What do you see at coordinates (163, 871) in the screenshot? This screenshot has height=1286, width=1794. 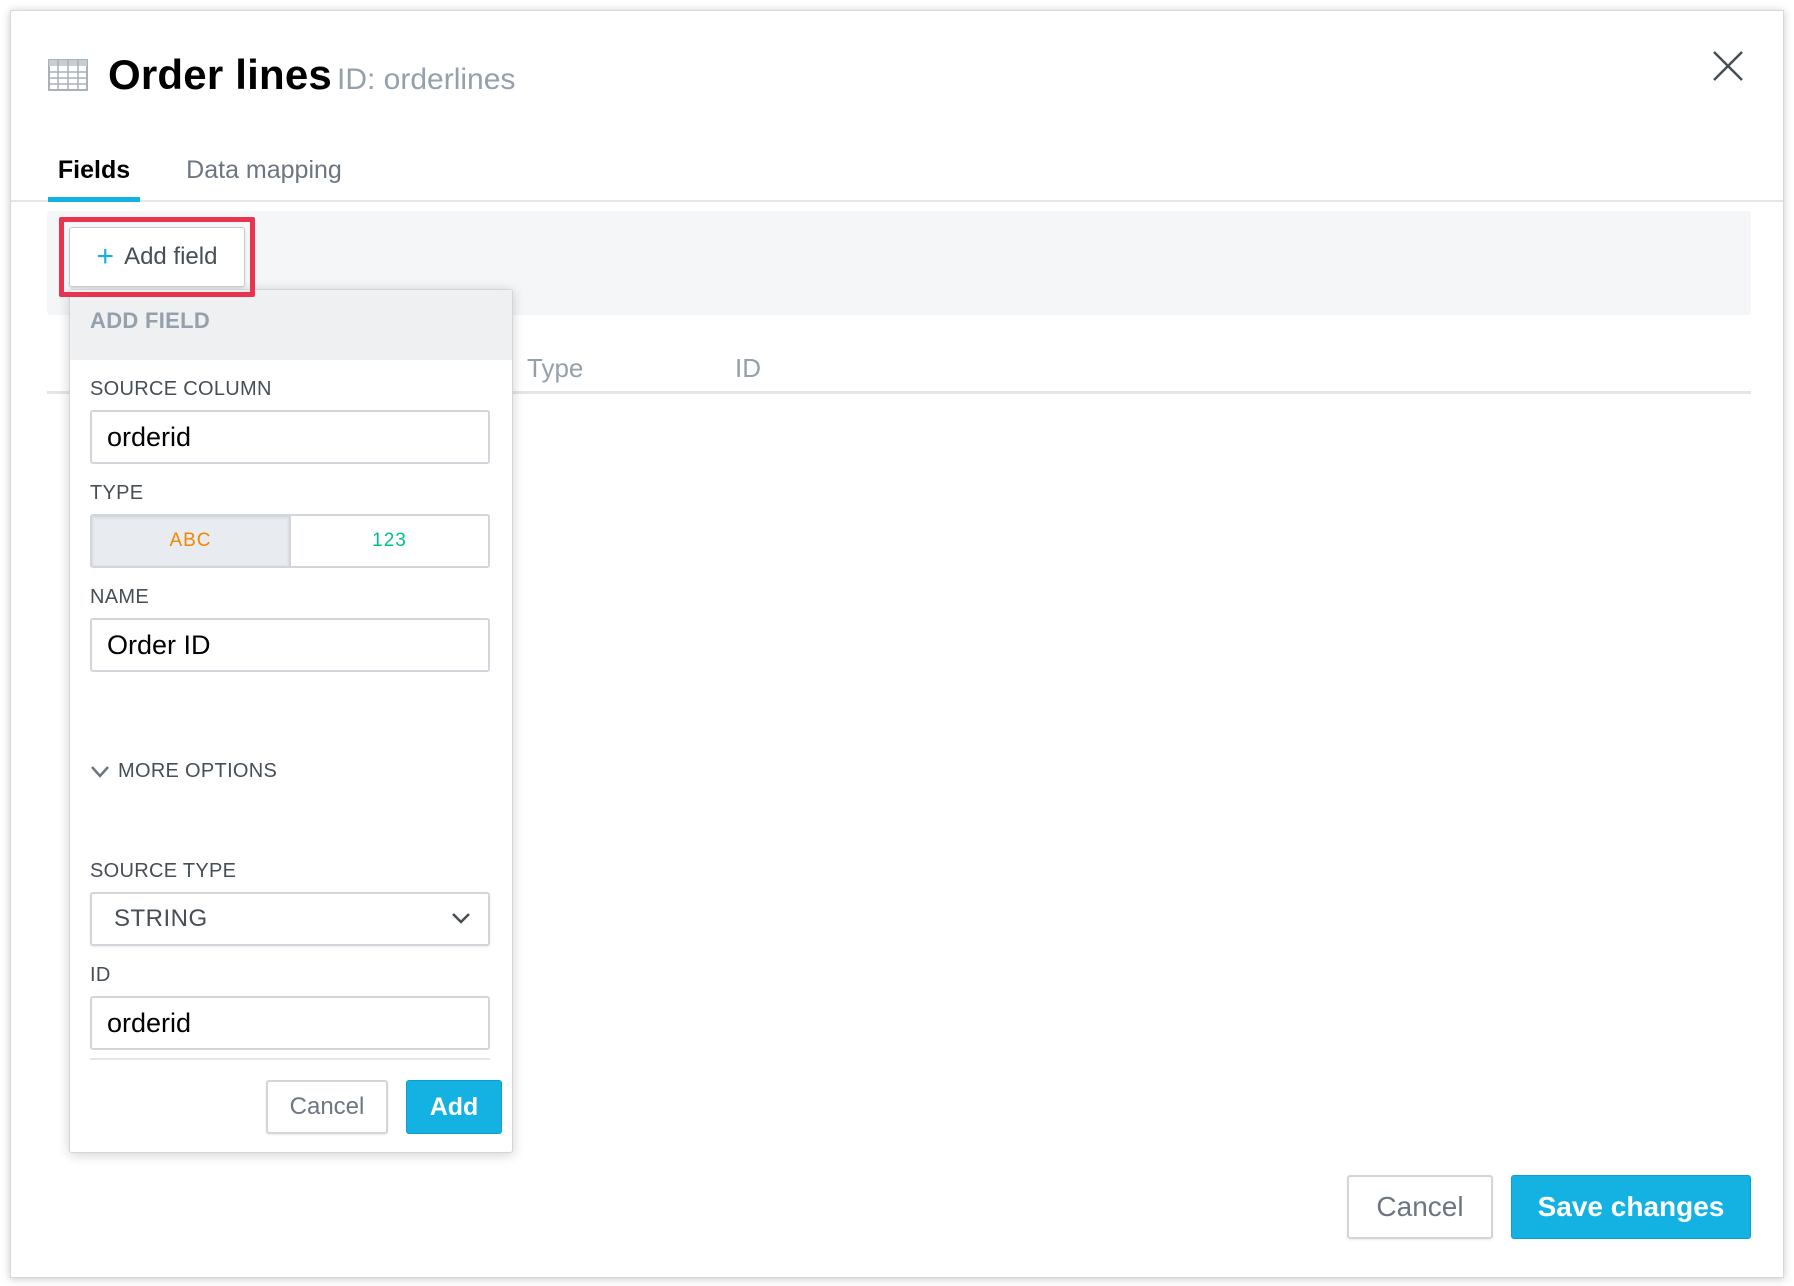 I see `source-type-label: SOURCE TYPE` at bounding box center [163, 871].